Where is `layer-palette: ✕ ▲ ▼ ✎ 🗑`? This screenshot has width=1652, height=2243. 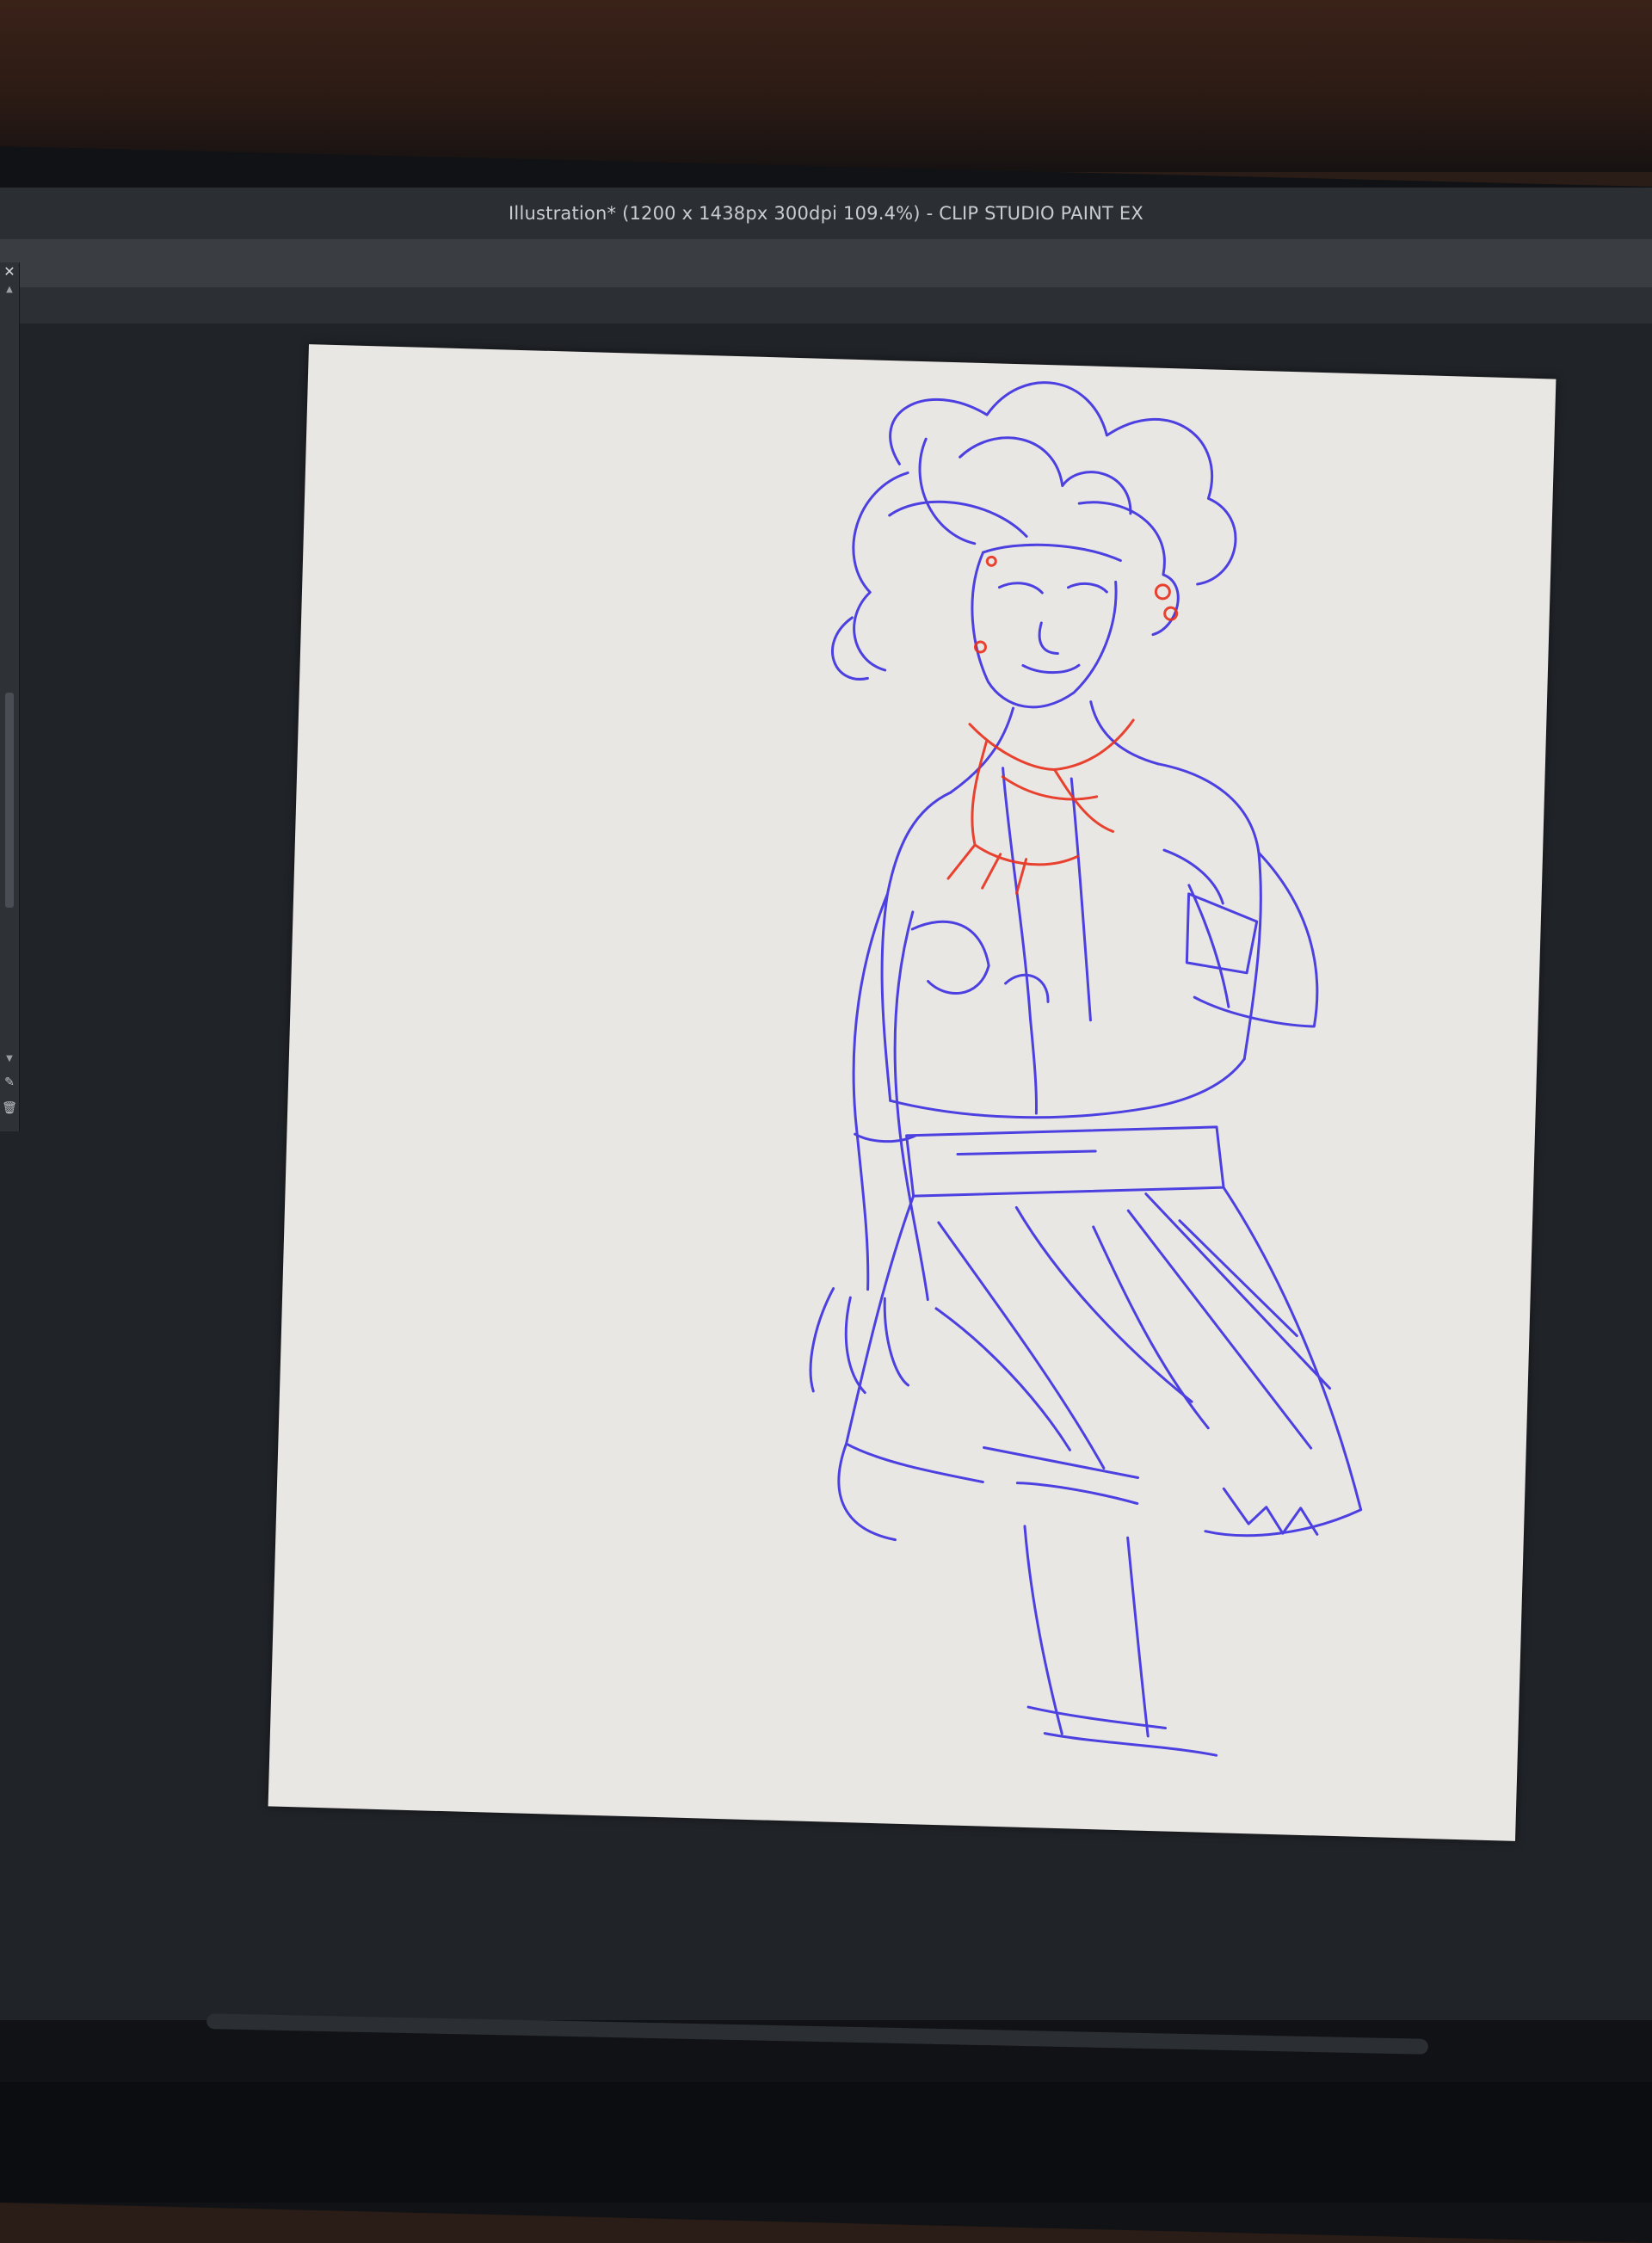 layer-palette: ✕ ▲ ▼ ✎ 🗑 is located at coordinates (10, 696).